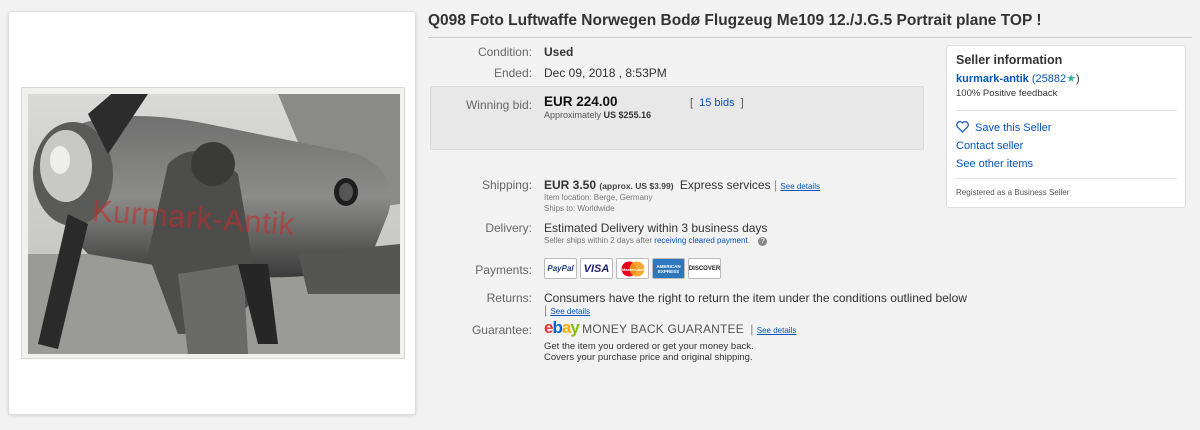 The image size is (1200, 430). I want to click on ships-to: Ships to: Worldwide, so click(579, 208).